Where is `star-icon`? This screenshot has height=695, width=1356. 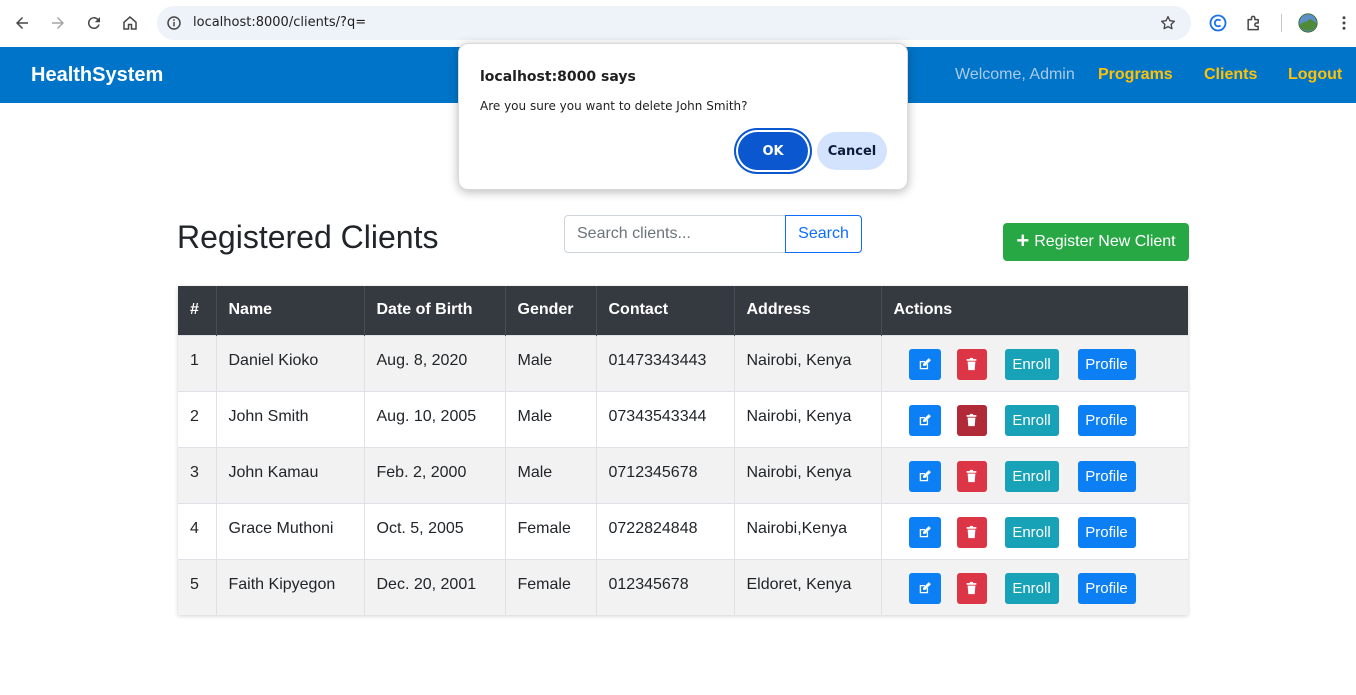 star-icon is located at coordinates (1168, 23).